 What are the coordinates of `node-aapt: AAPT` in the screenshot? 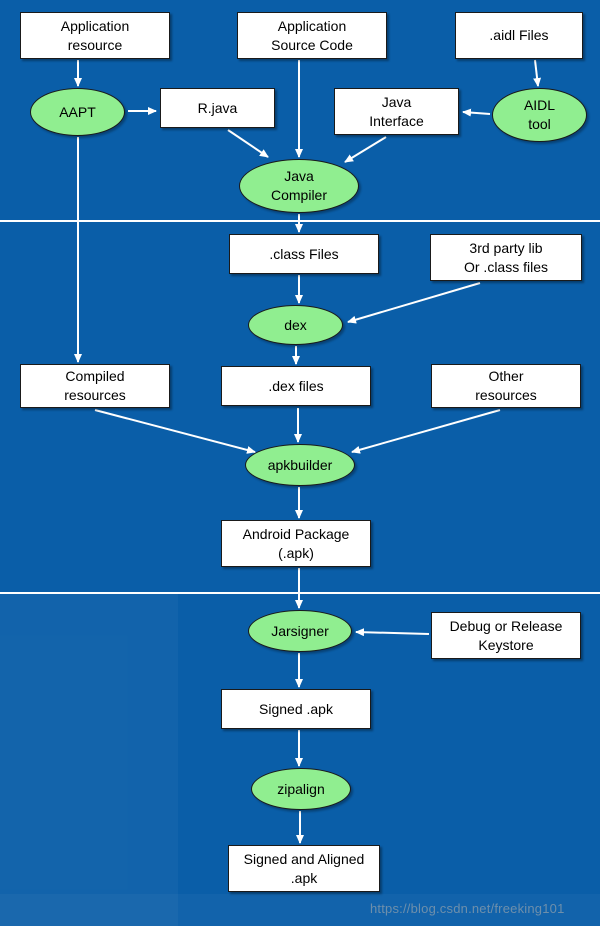 It's located at (77, 112).